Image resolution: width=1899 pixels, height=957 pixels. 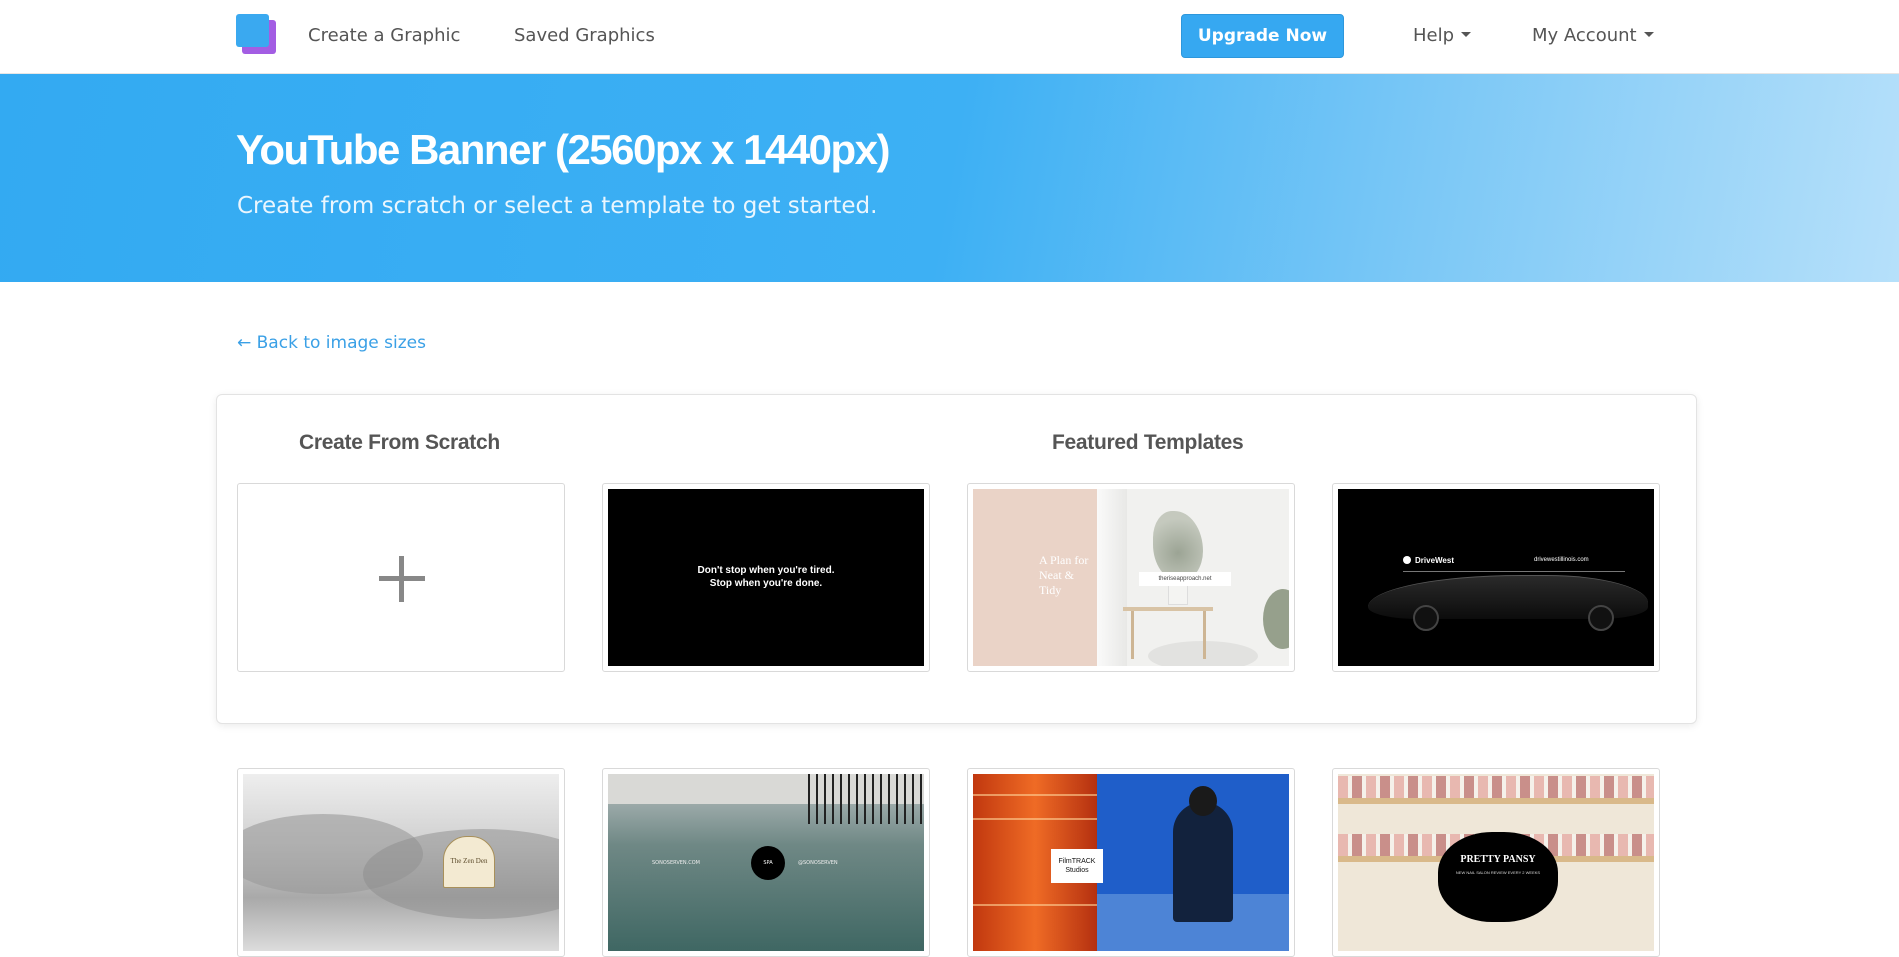 I want to click on side-plant-image, so click(x=1276, y=619).